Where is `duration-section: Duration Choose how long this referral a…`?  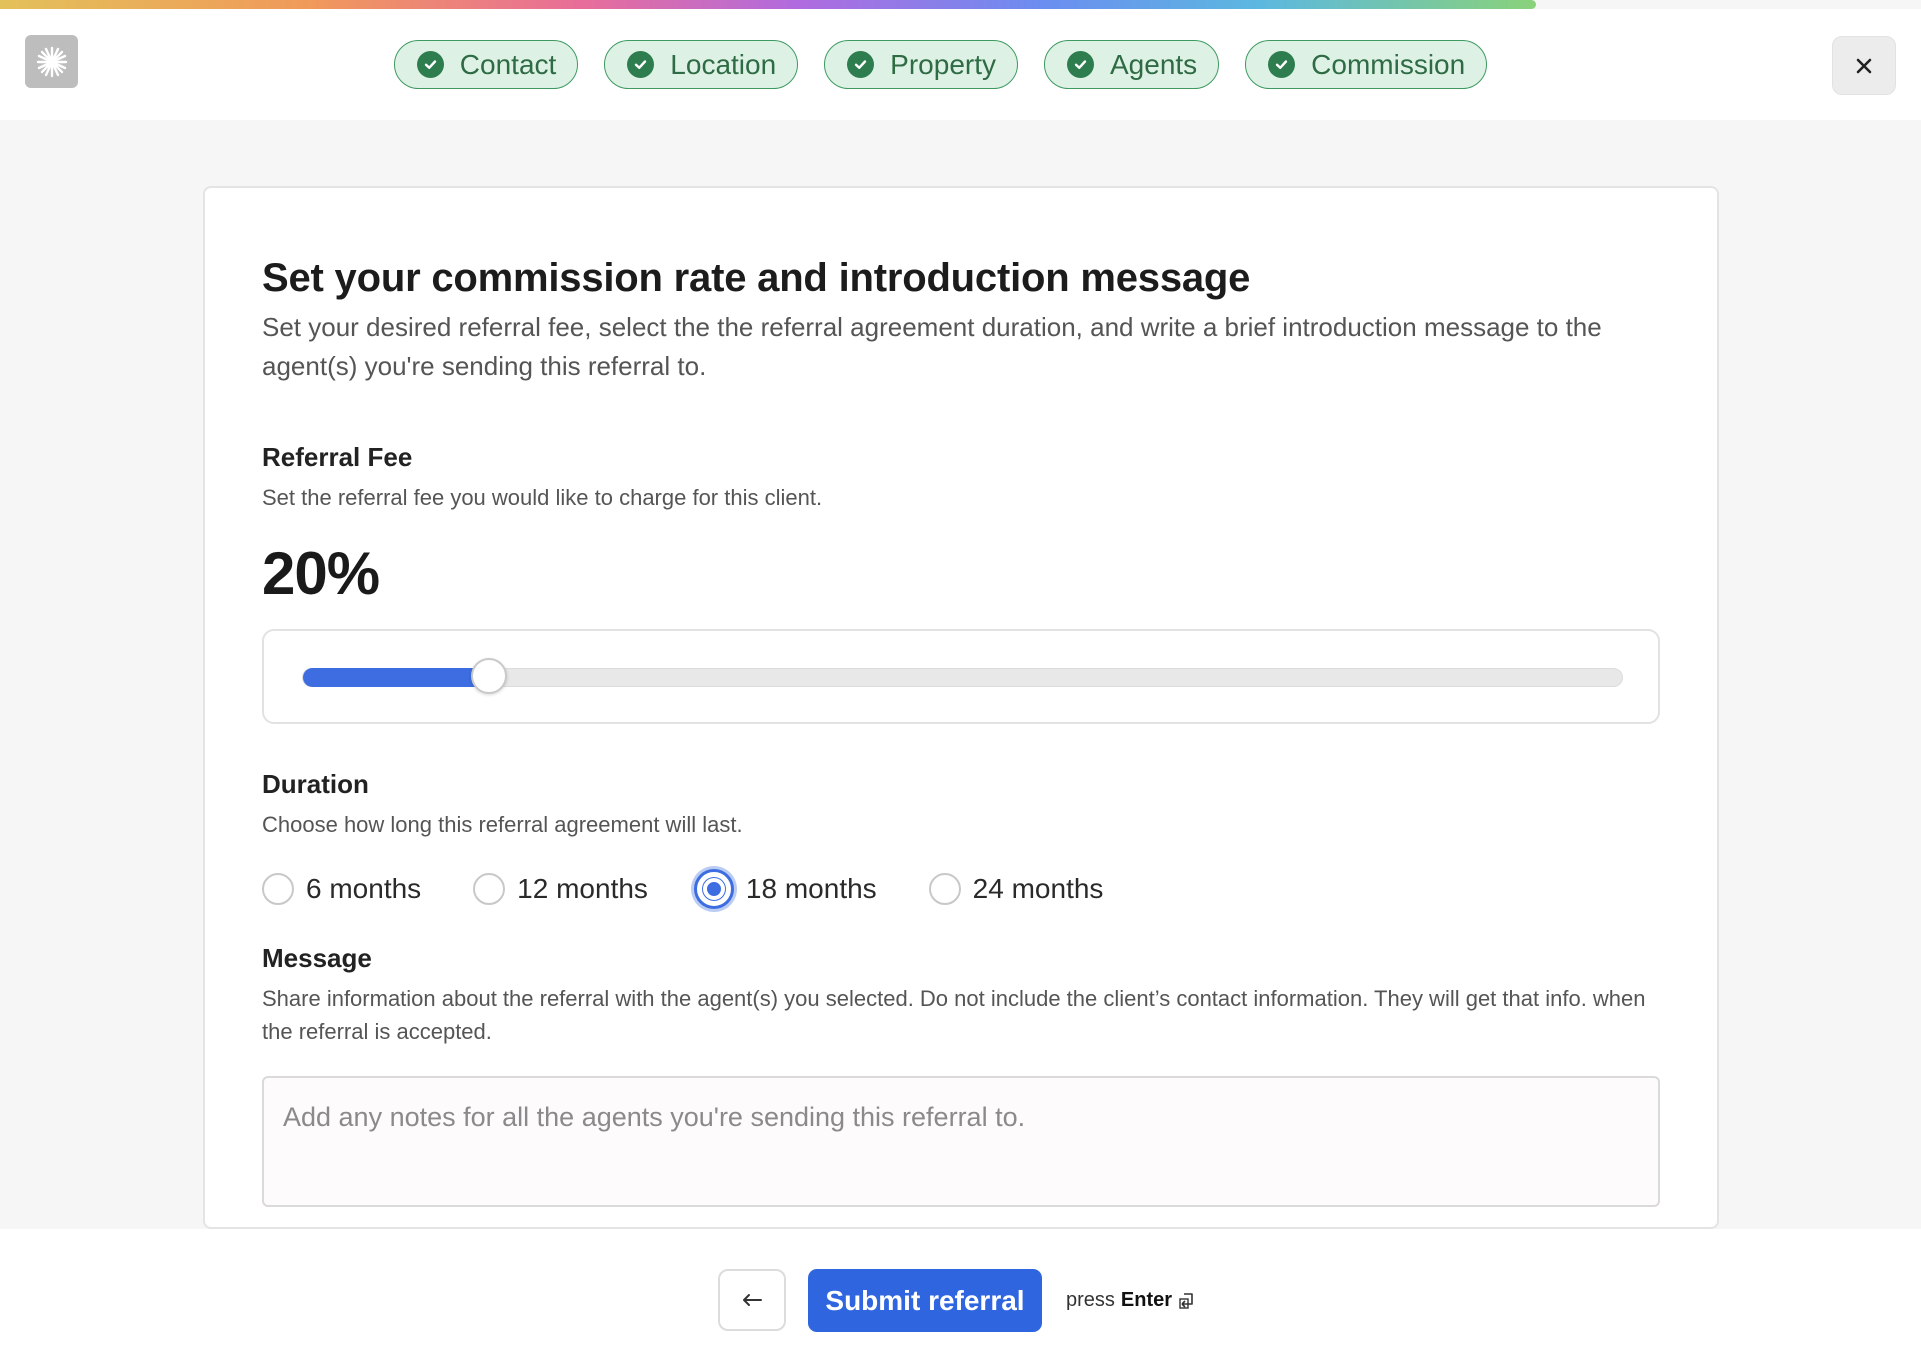
duration-section: Duration Choose how long this referral a… is located at coordinates (961, 839).